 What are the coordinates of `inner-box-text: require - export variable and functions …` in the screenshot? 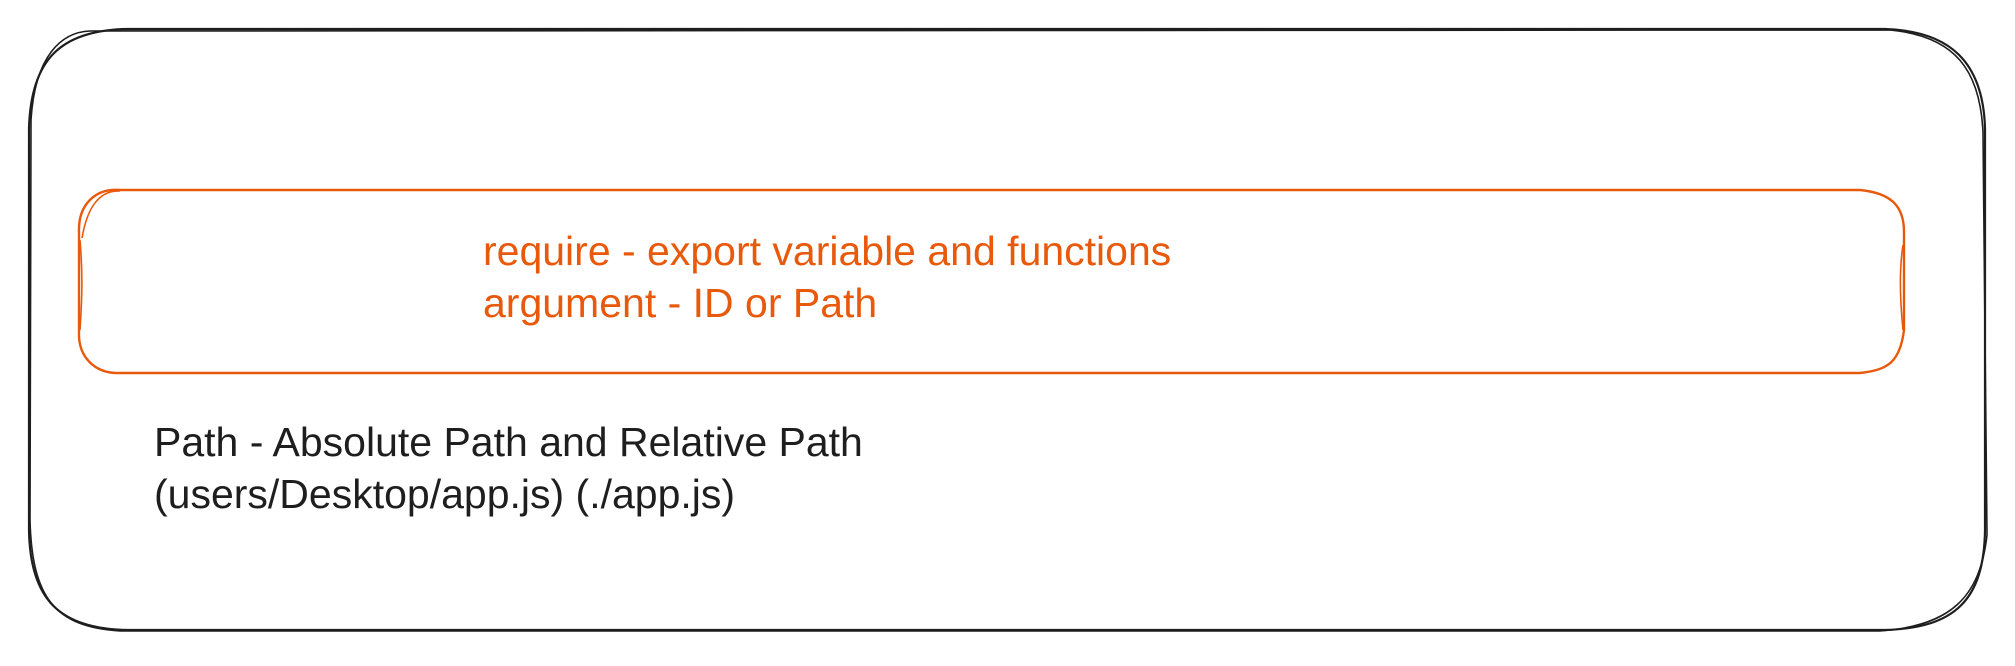 It's located at (827, 277).